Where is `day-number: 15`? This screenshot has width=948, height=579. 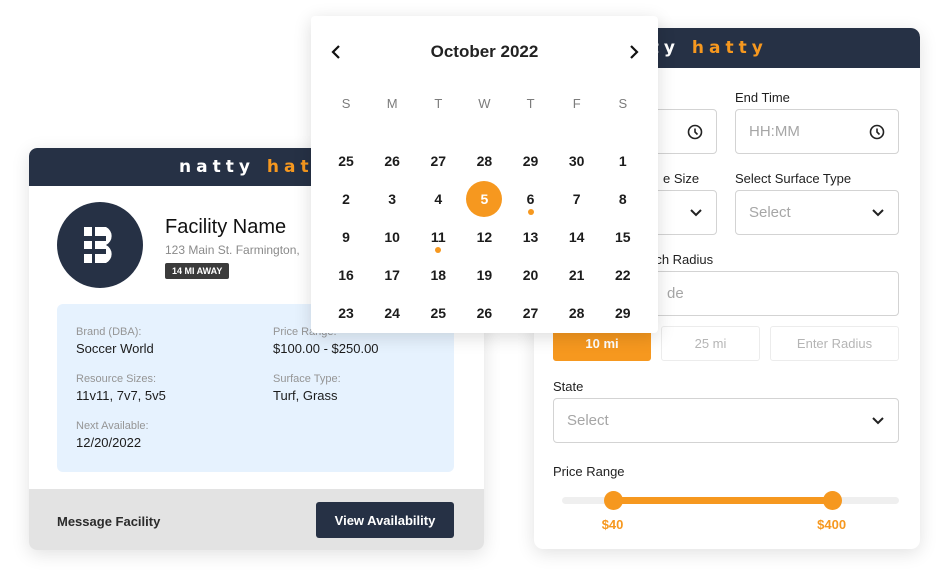 day-number: 15 is located at coordinates (623, 237).